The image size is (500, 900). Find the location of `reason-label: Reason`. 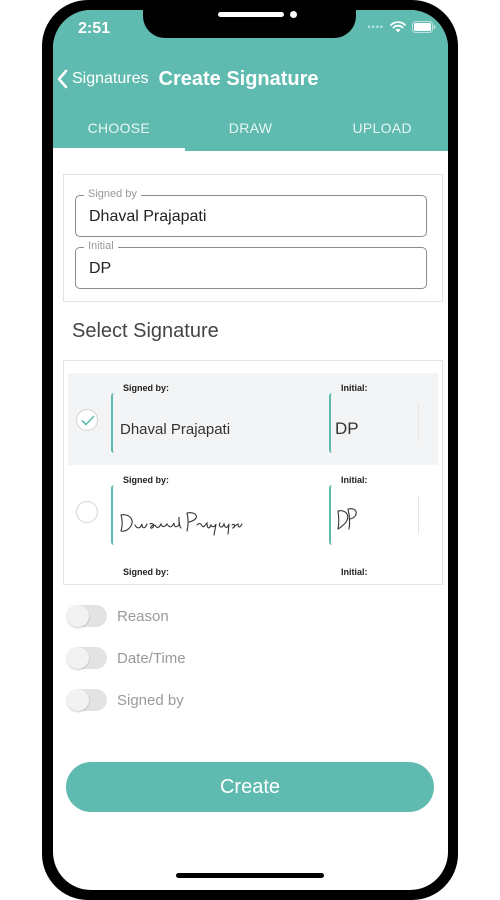

reason-label: Reason is located at coordinates (143, 616).